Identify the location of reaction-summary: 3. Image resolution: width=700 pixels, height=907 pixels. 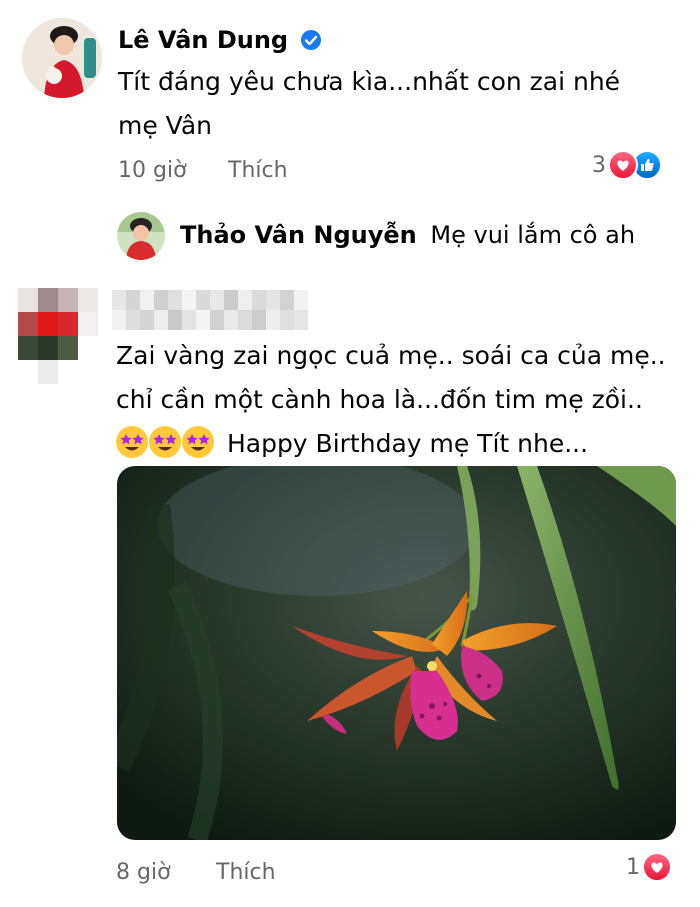
(627, 165).